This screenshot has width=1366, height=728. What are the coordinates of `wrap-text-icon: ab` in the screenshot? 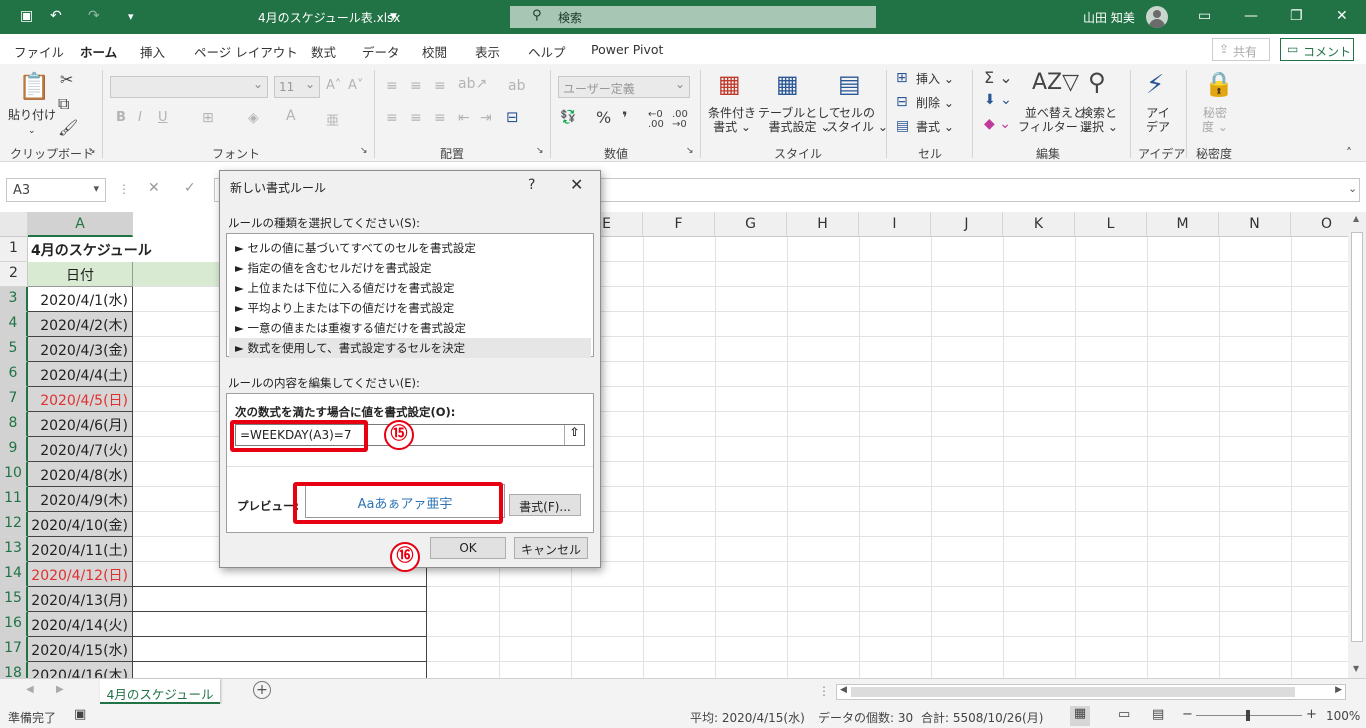 It's located at (516, 86).